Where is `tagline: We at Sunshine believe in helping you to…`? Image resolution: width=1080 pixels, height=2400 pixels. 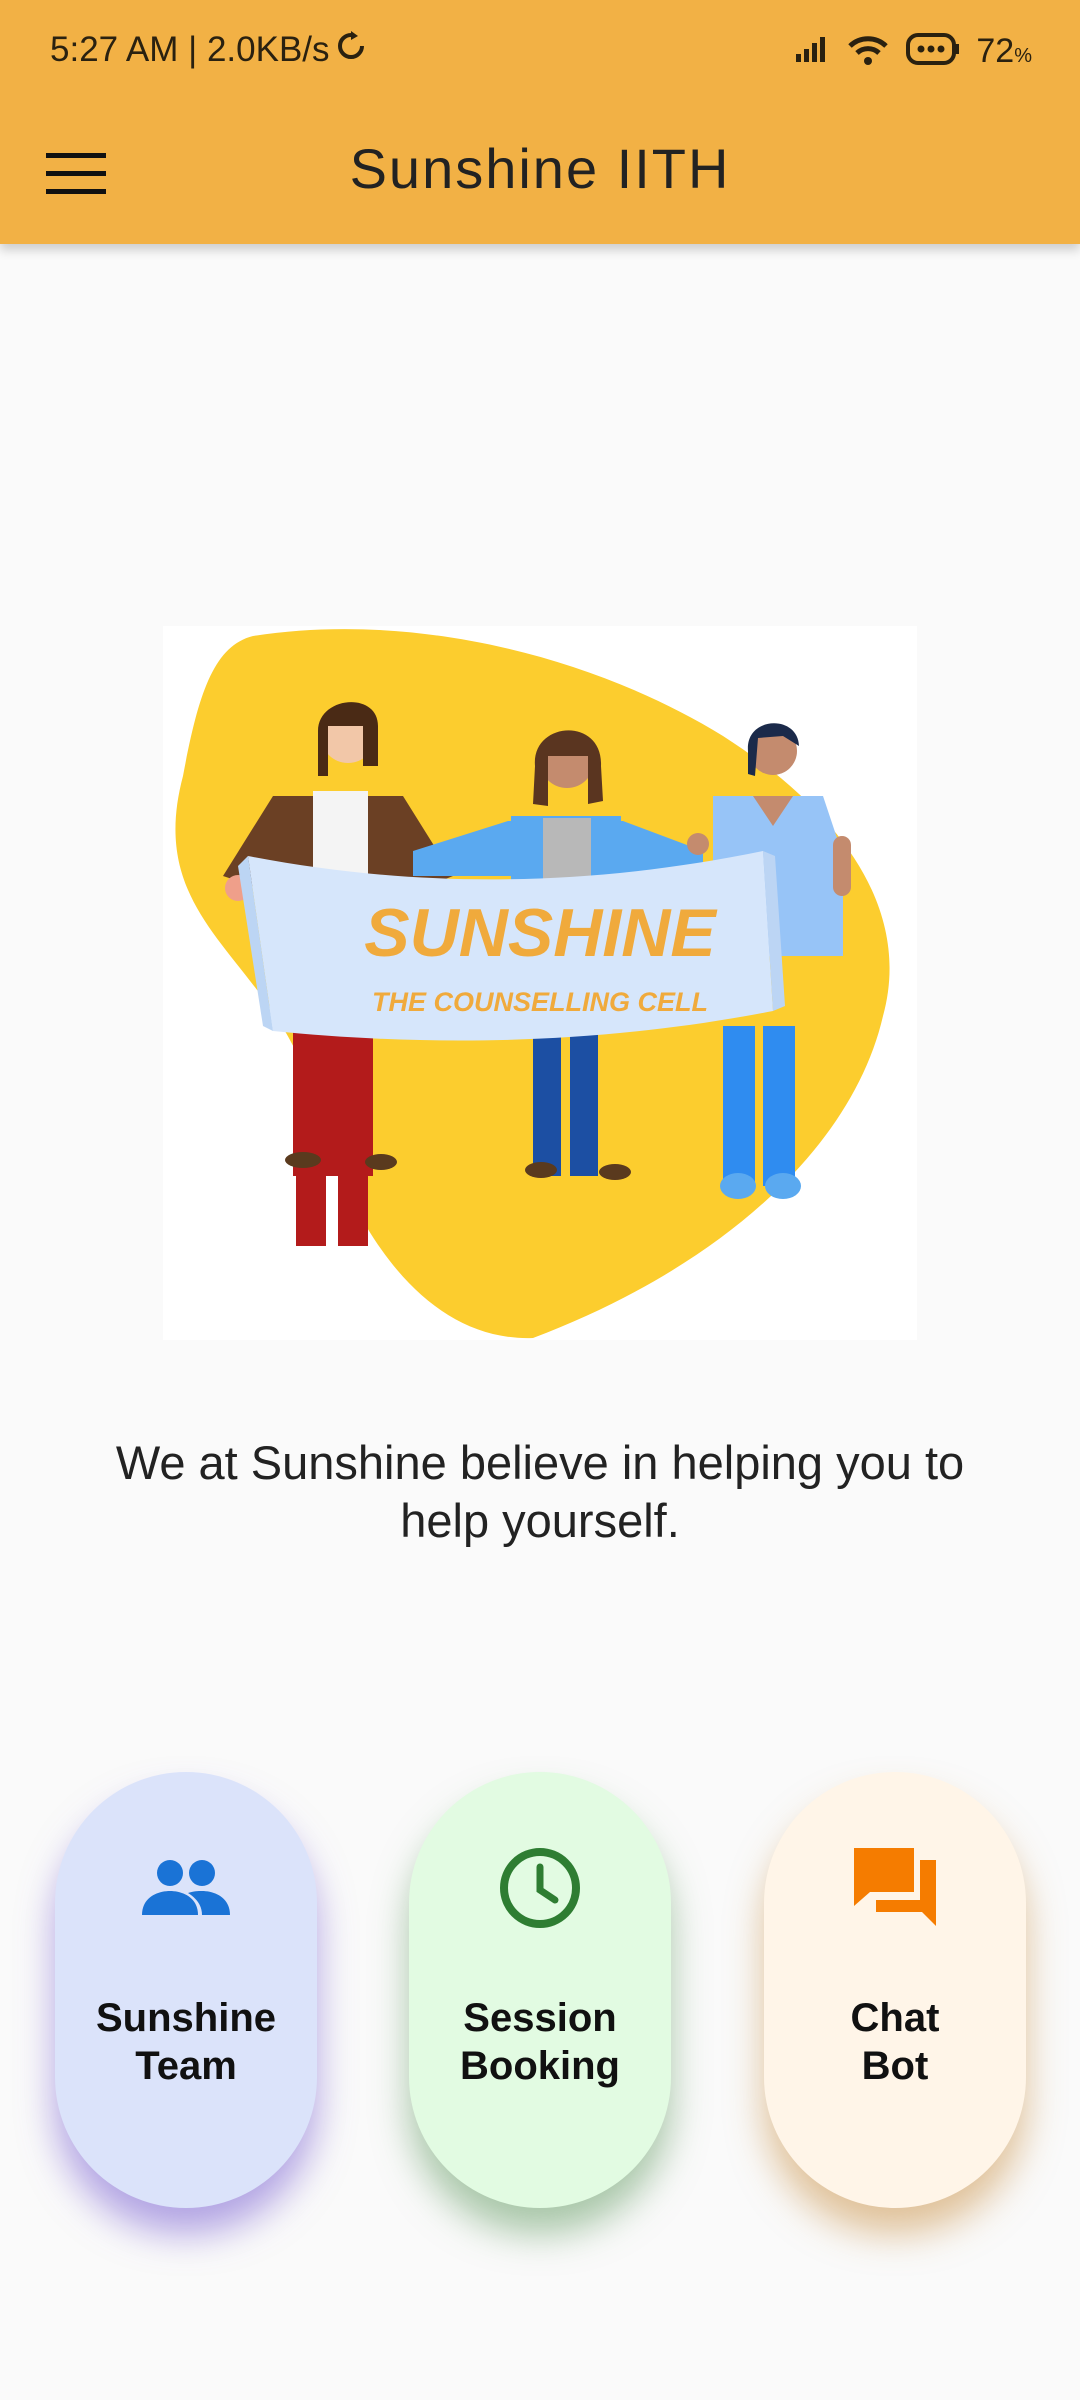 tagline: We at Sunshine believe in helping you to… is located at coordinates (540, 1491).